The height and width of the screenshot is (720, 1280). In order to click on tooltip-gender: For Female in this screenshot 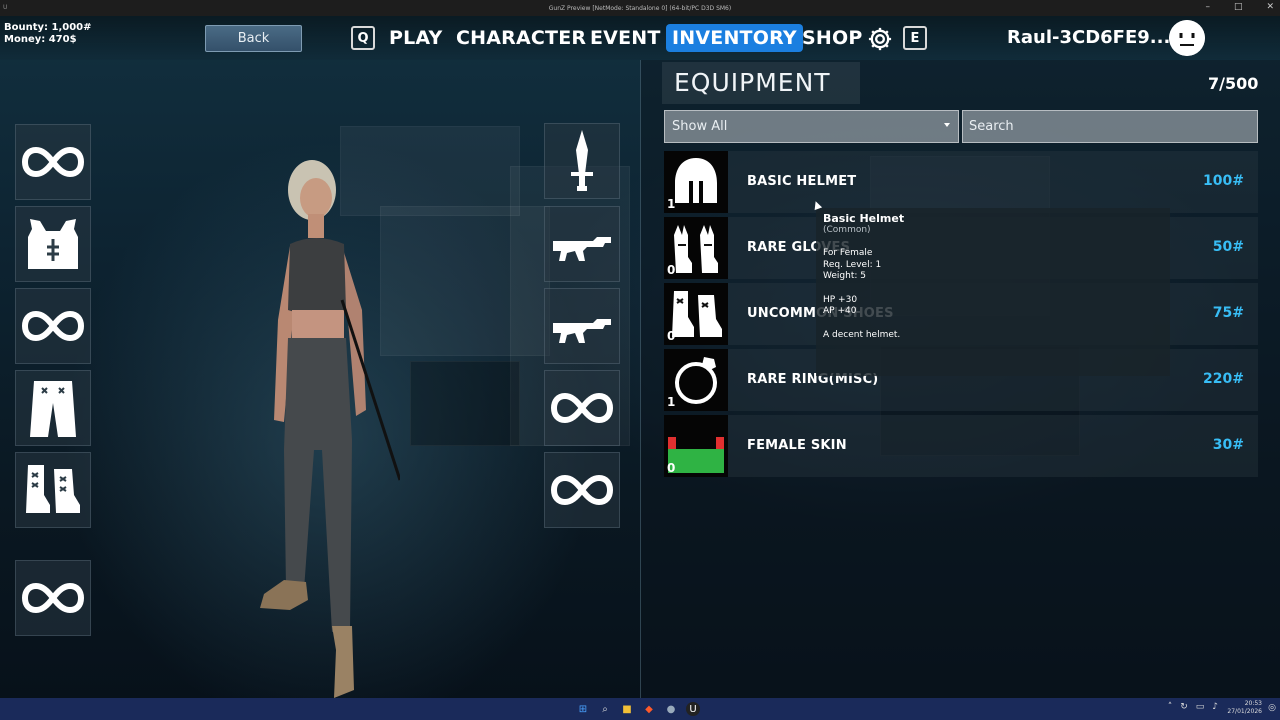, I will do `click(848, 253)`.